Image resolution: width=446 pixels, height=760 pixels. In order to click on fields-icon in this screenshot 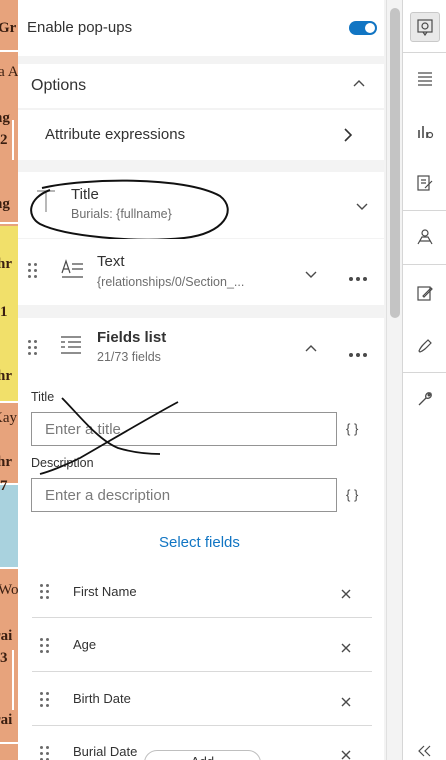, I will do `click(425, 79)`.